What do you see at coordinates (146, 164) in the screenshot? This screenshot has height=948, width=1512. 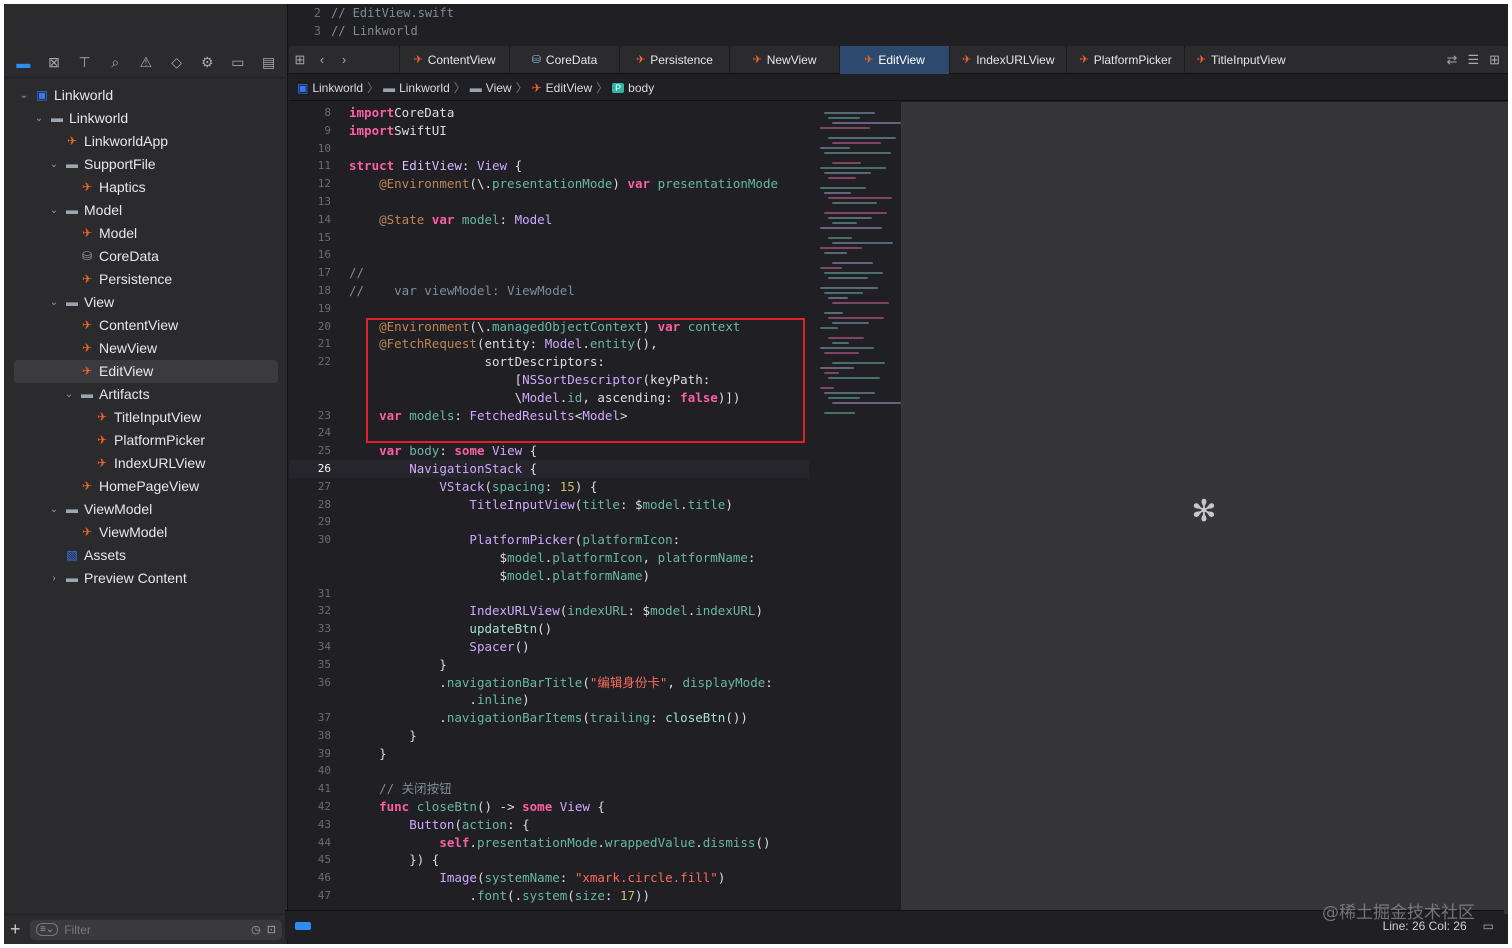 I see `tree-item-supportfile: ⌄ ▬ SupportFile` at bounding box center [146, 164].